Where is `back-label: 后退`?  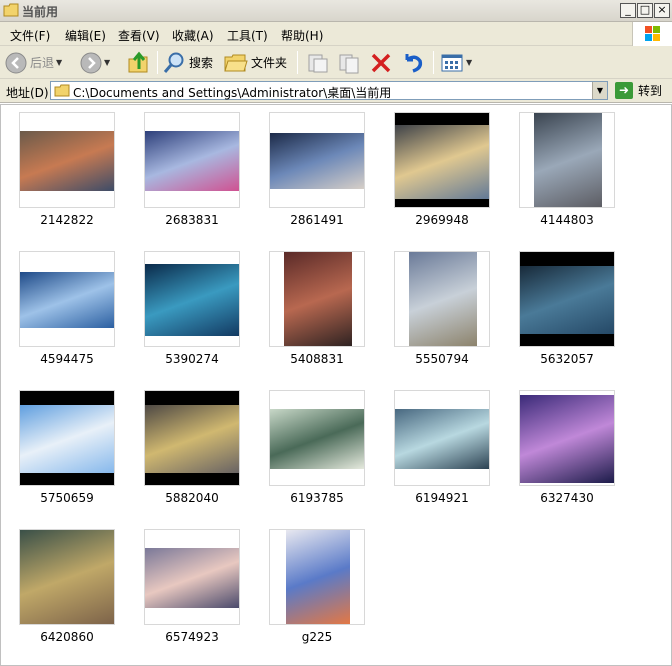
back-label: 后退 is located at coordinates (42, 63).